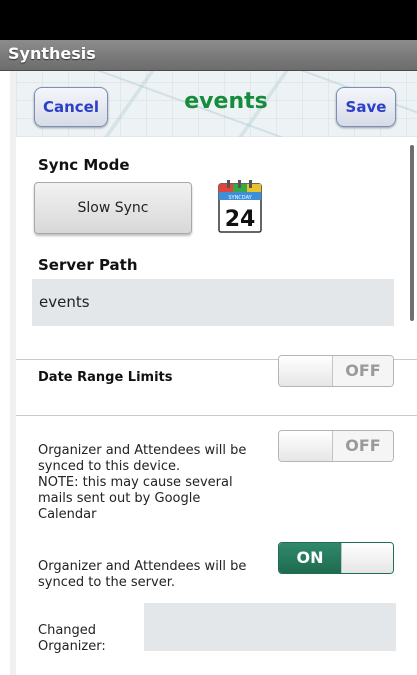 The width and height of the screenshot is (417, 675). What do you see at coordinates (72, 646) in the screenshot?
I see `text-line: Organizer:` at bounding box center [72, 646].